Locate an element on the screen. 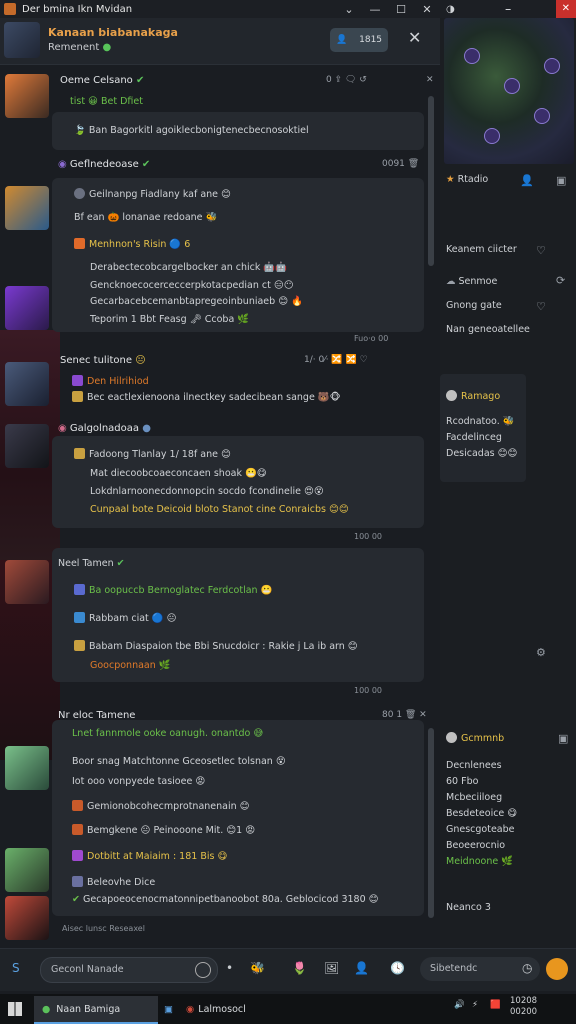 The width and height of the screenshot is (576, 1024). online-icon: ● is located at coordinates (107, 47).